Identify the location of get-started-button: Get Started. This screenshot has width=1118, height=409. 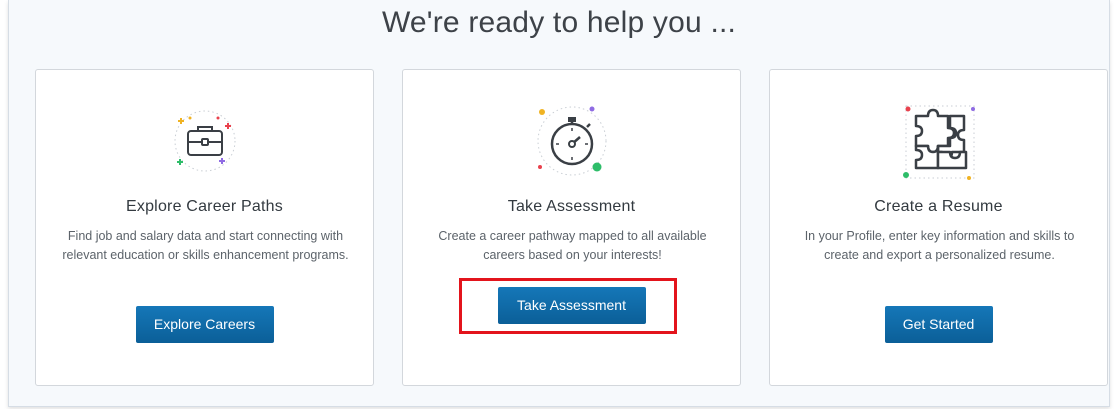
(938, 324).